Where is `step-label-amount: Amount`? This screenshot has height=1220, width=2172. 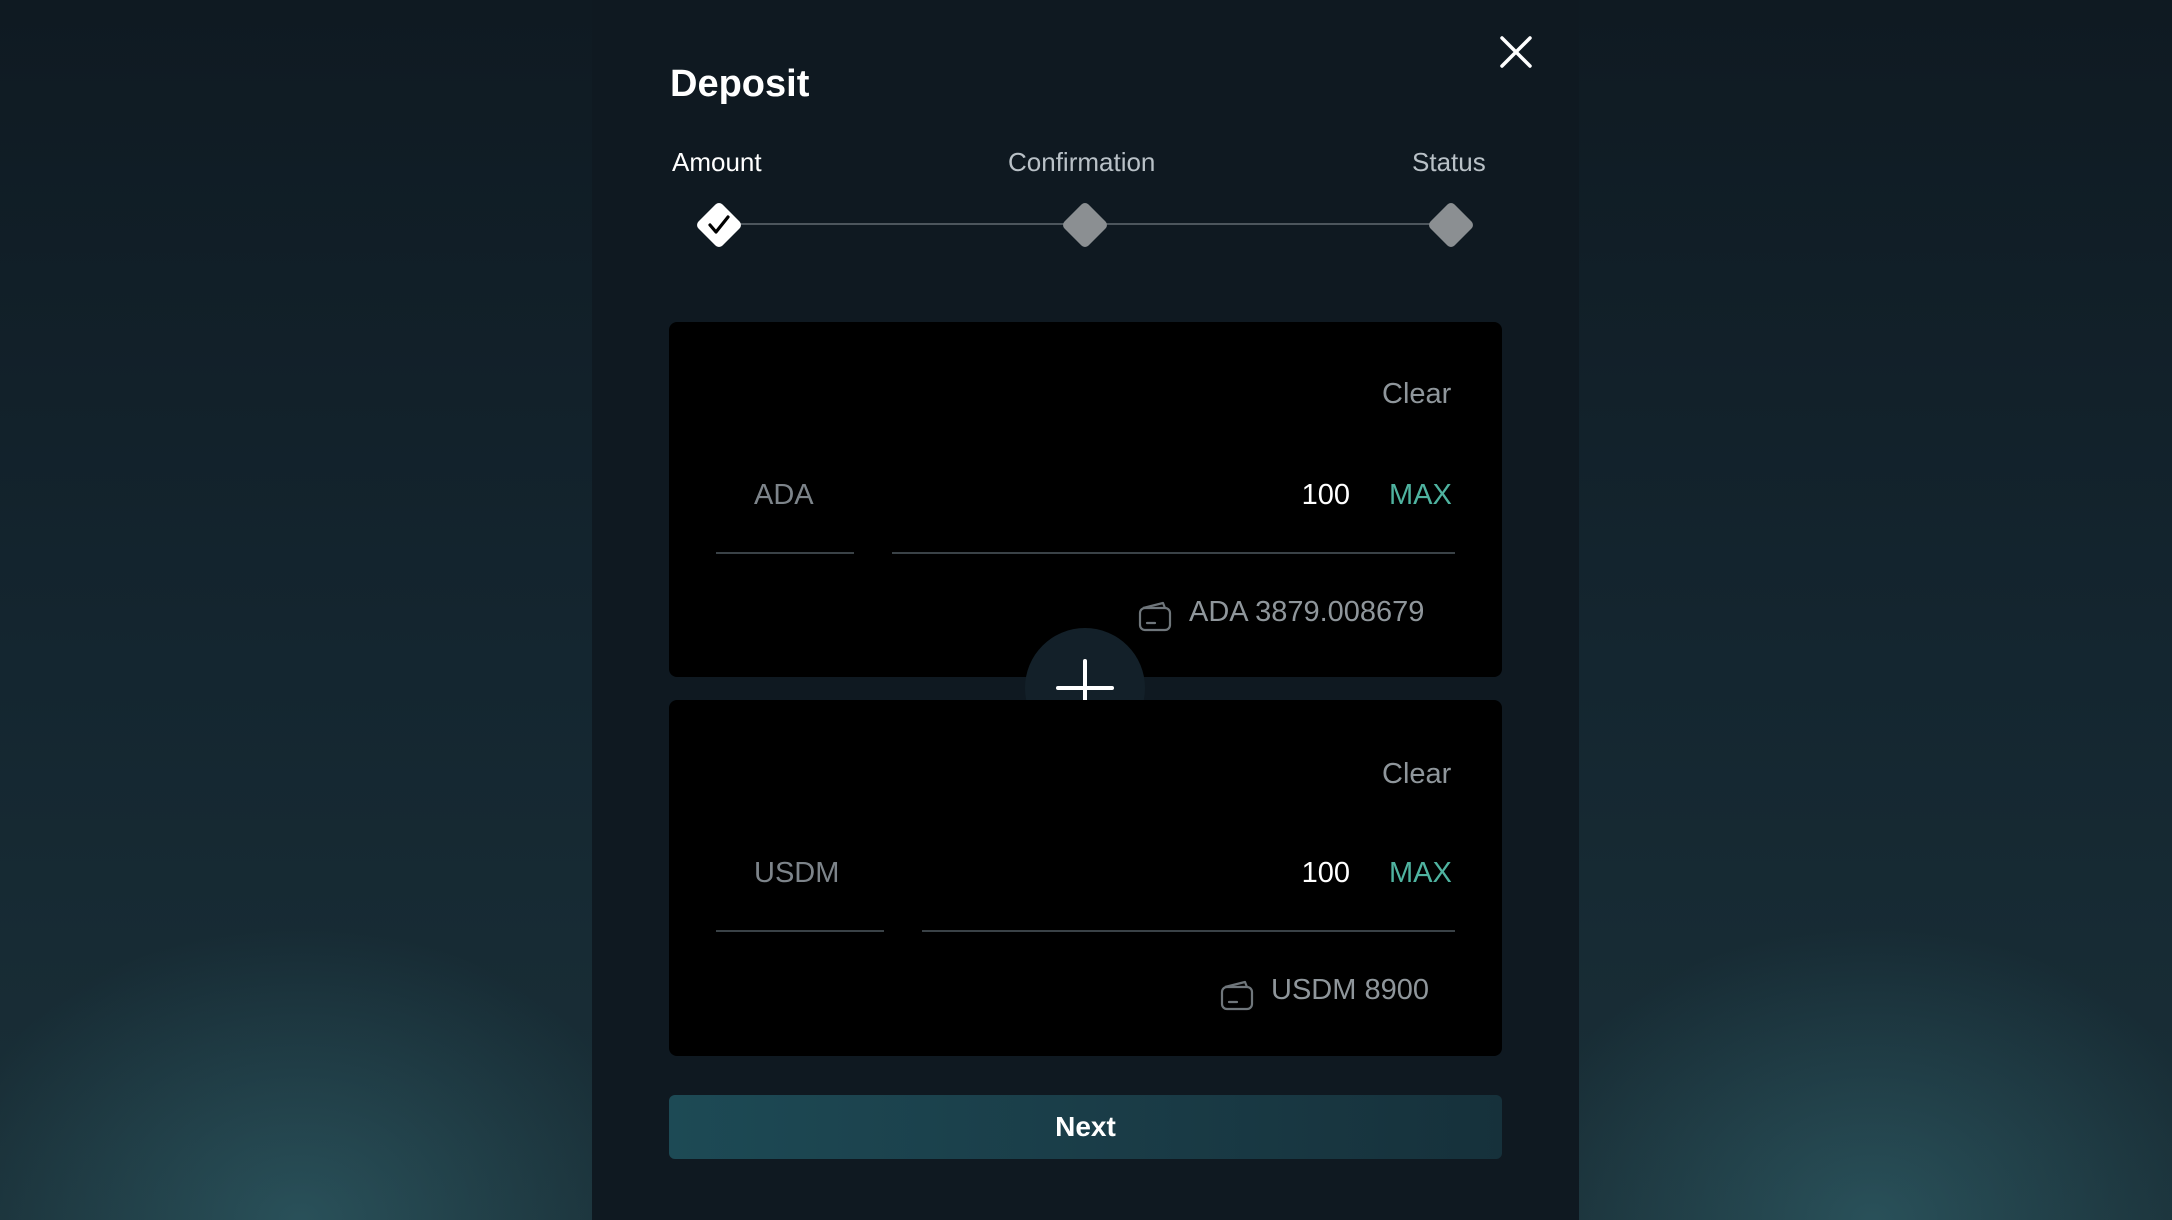
step-label-amount: Amount is located at coordinates (717, 162).